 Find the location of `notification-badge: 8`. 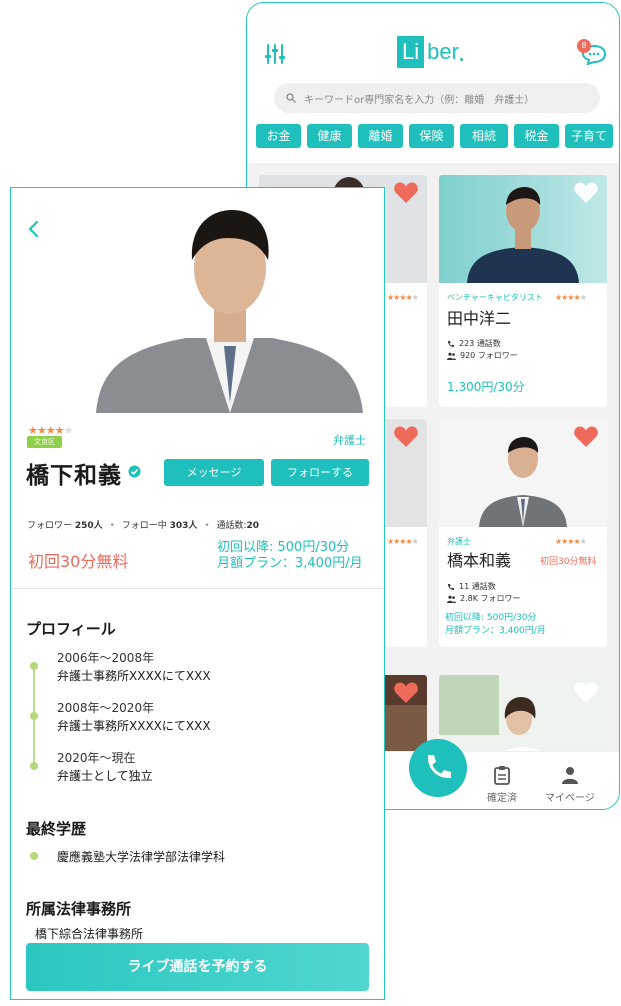

notification-badge: 8 is located at coordinates (584, 46).